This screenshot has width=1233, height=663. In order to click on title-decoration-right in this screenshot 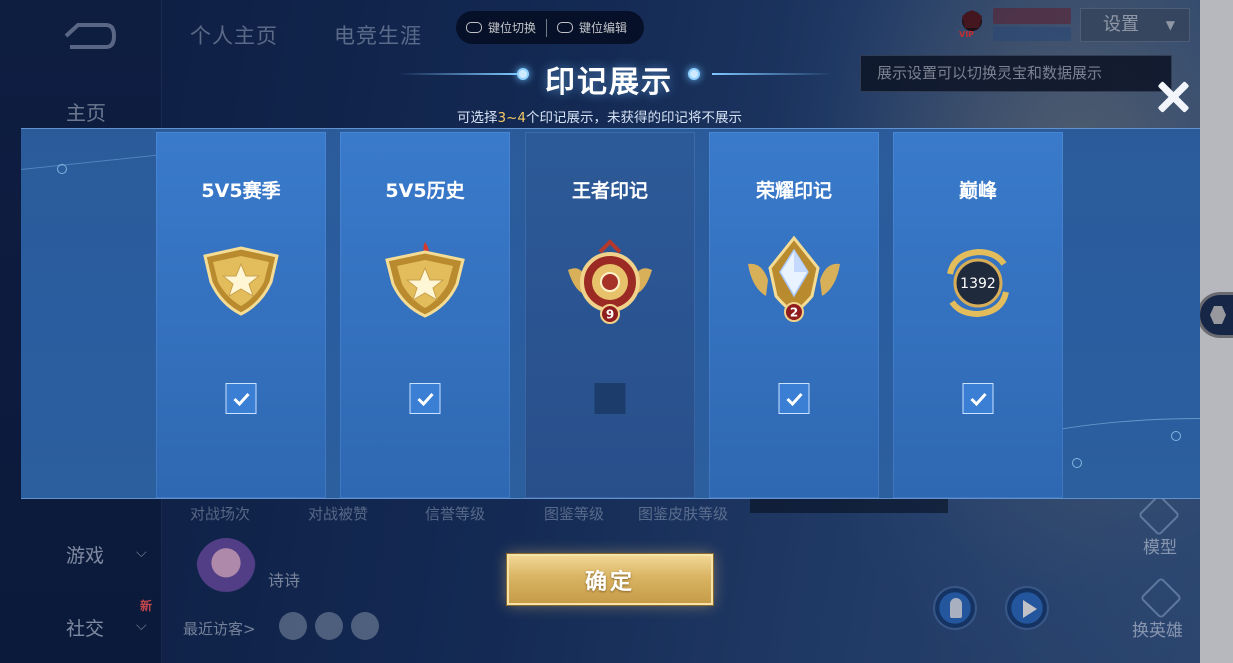, I will do `click(772, 74)`.